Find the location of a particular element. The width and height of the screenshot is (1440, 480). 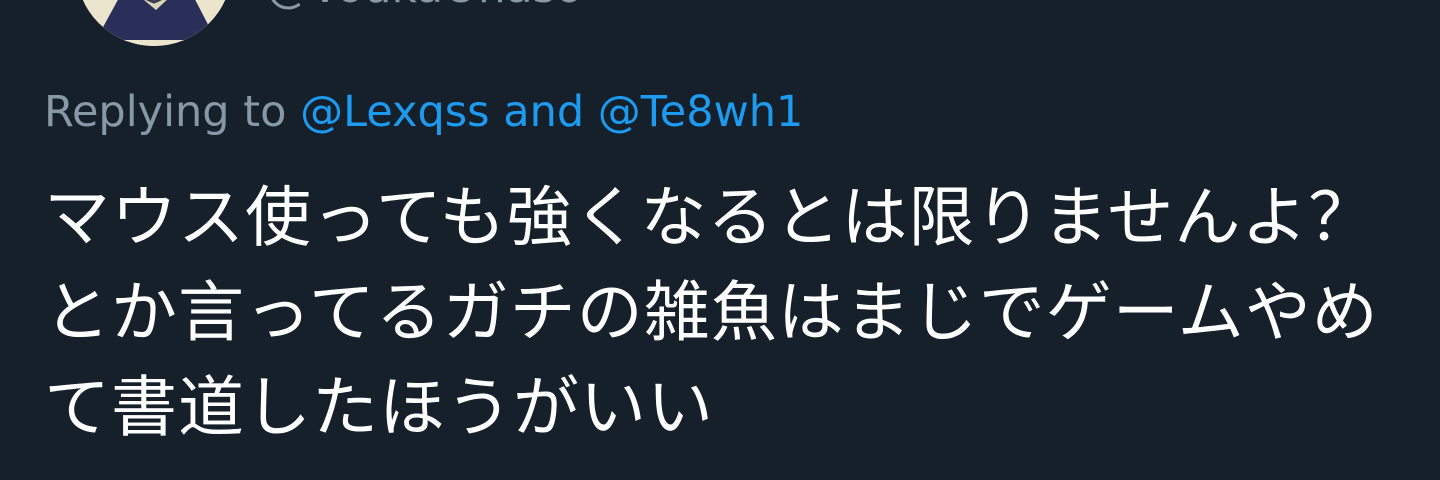

mention-te8wh1: @Te8wh1 is located at coordinates (701, 112).